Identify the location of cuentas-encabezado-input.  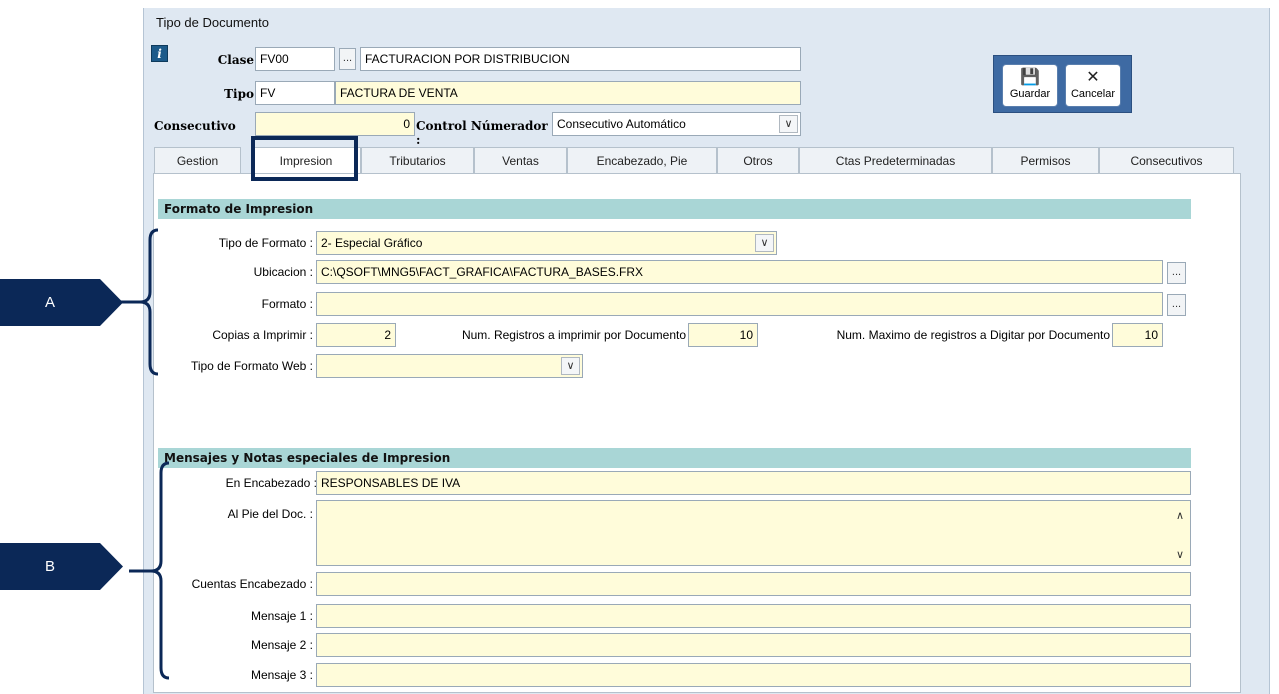
(753, 584).